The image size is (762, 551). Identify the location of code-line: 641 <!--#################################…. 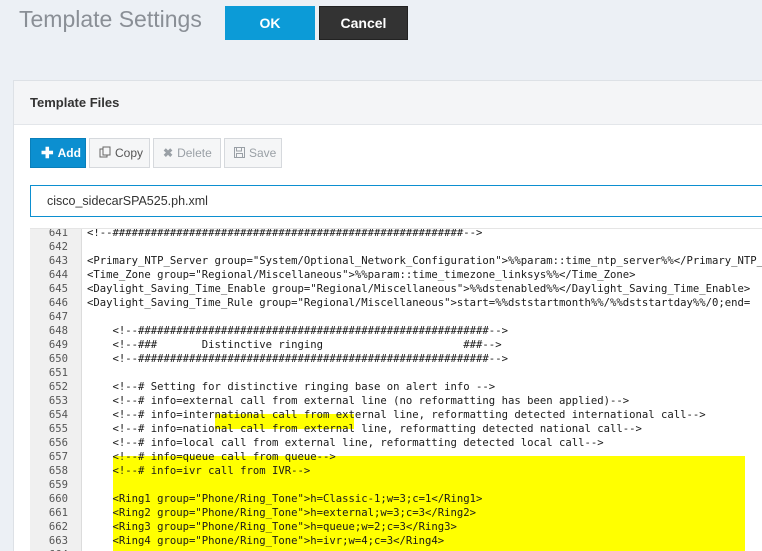
(396, 234).